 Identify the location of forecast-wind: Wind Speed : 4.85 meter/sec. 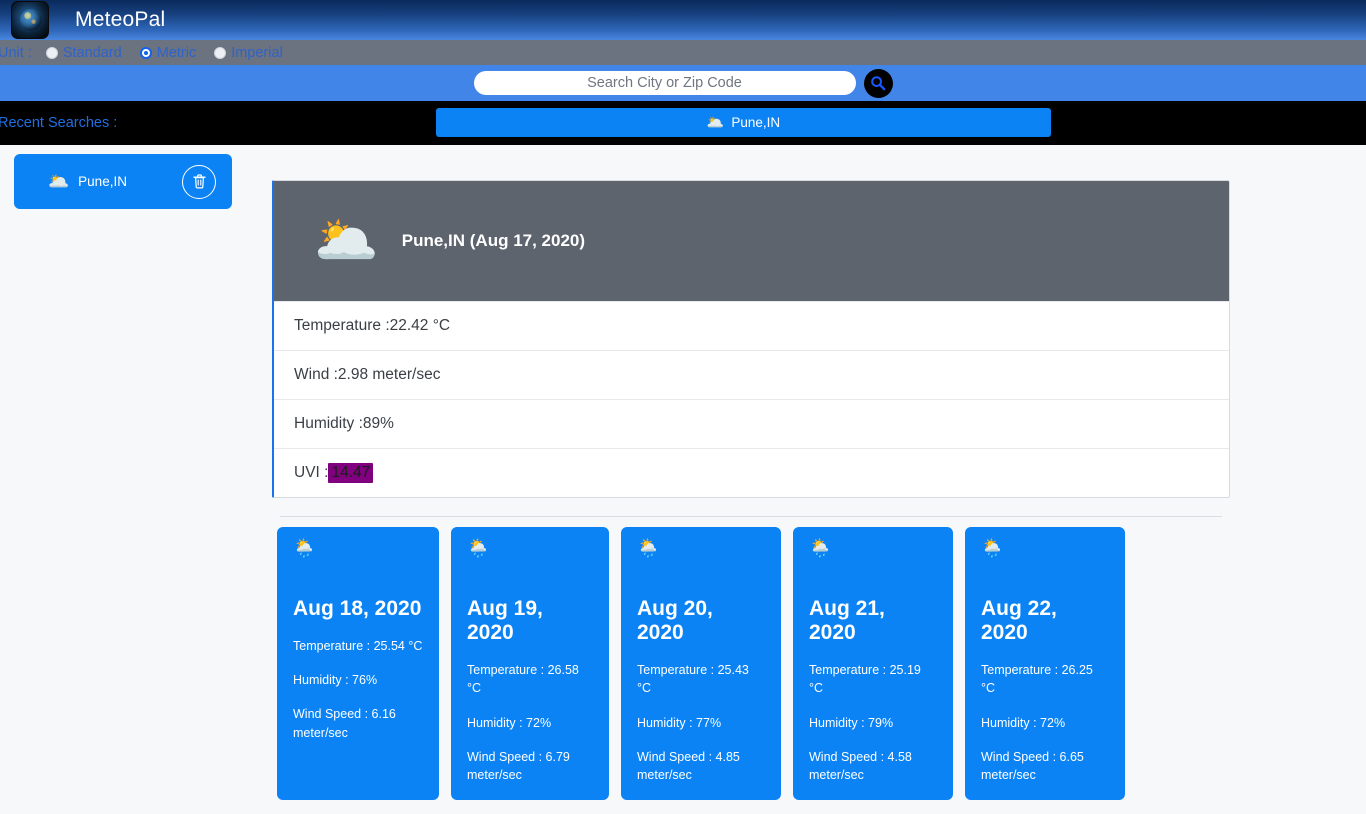
(688, 765).